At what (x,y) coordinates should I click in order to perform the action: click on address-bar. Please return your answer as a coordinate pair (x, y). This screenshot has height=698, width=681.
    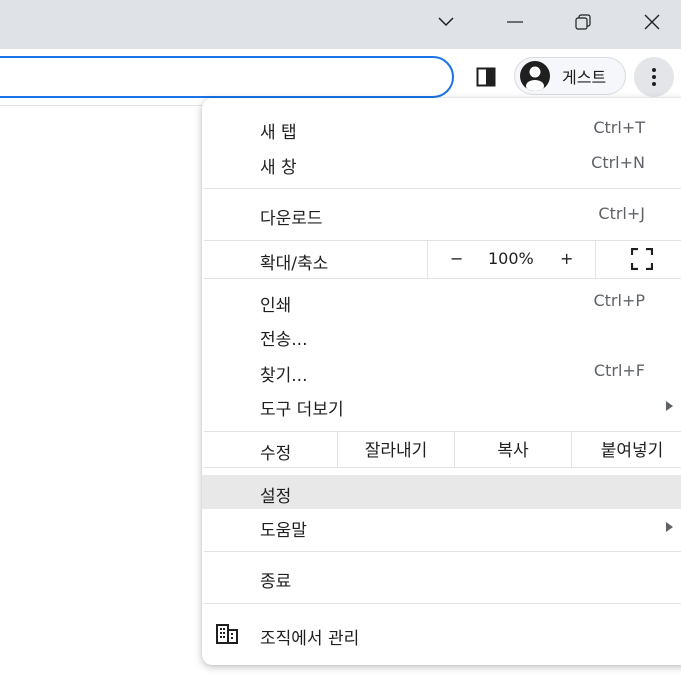
    Looking at the image, I should click on (227, 77).